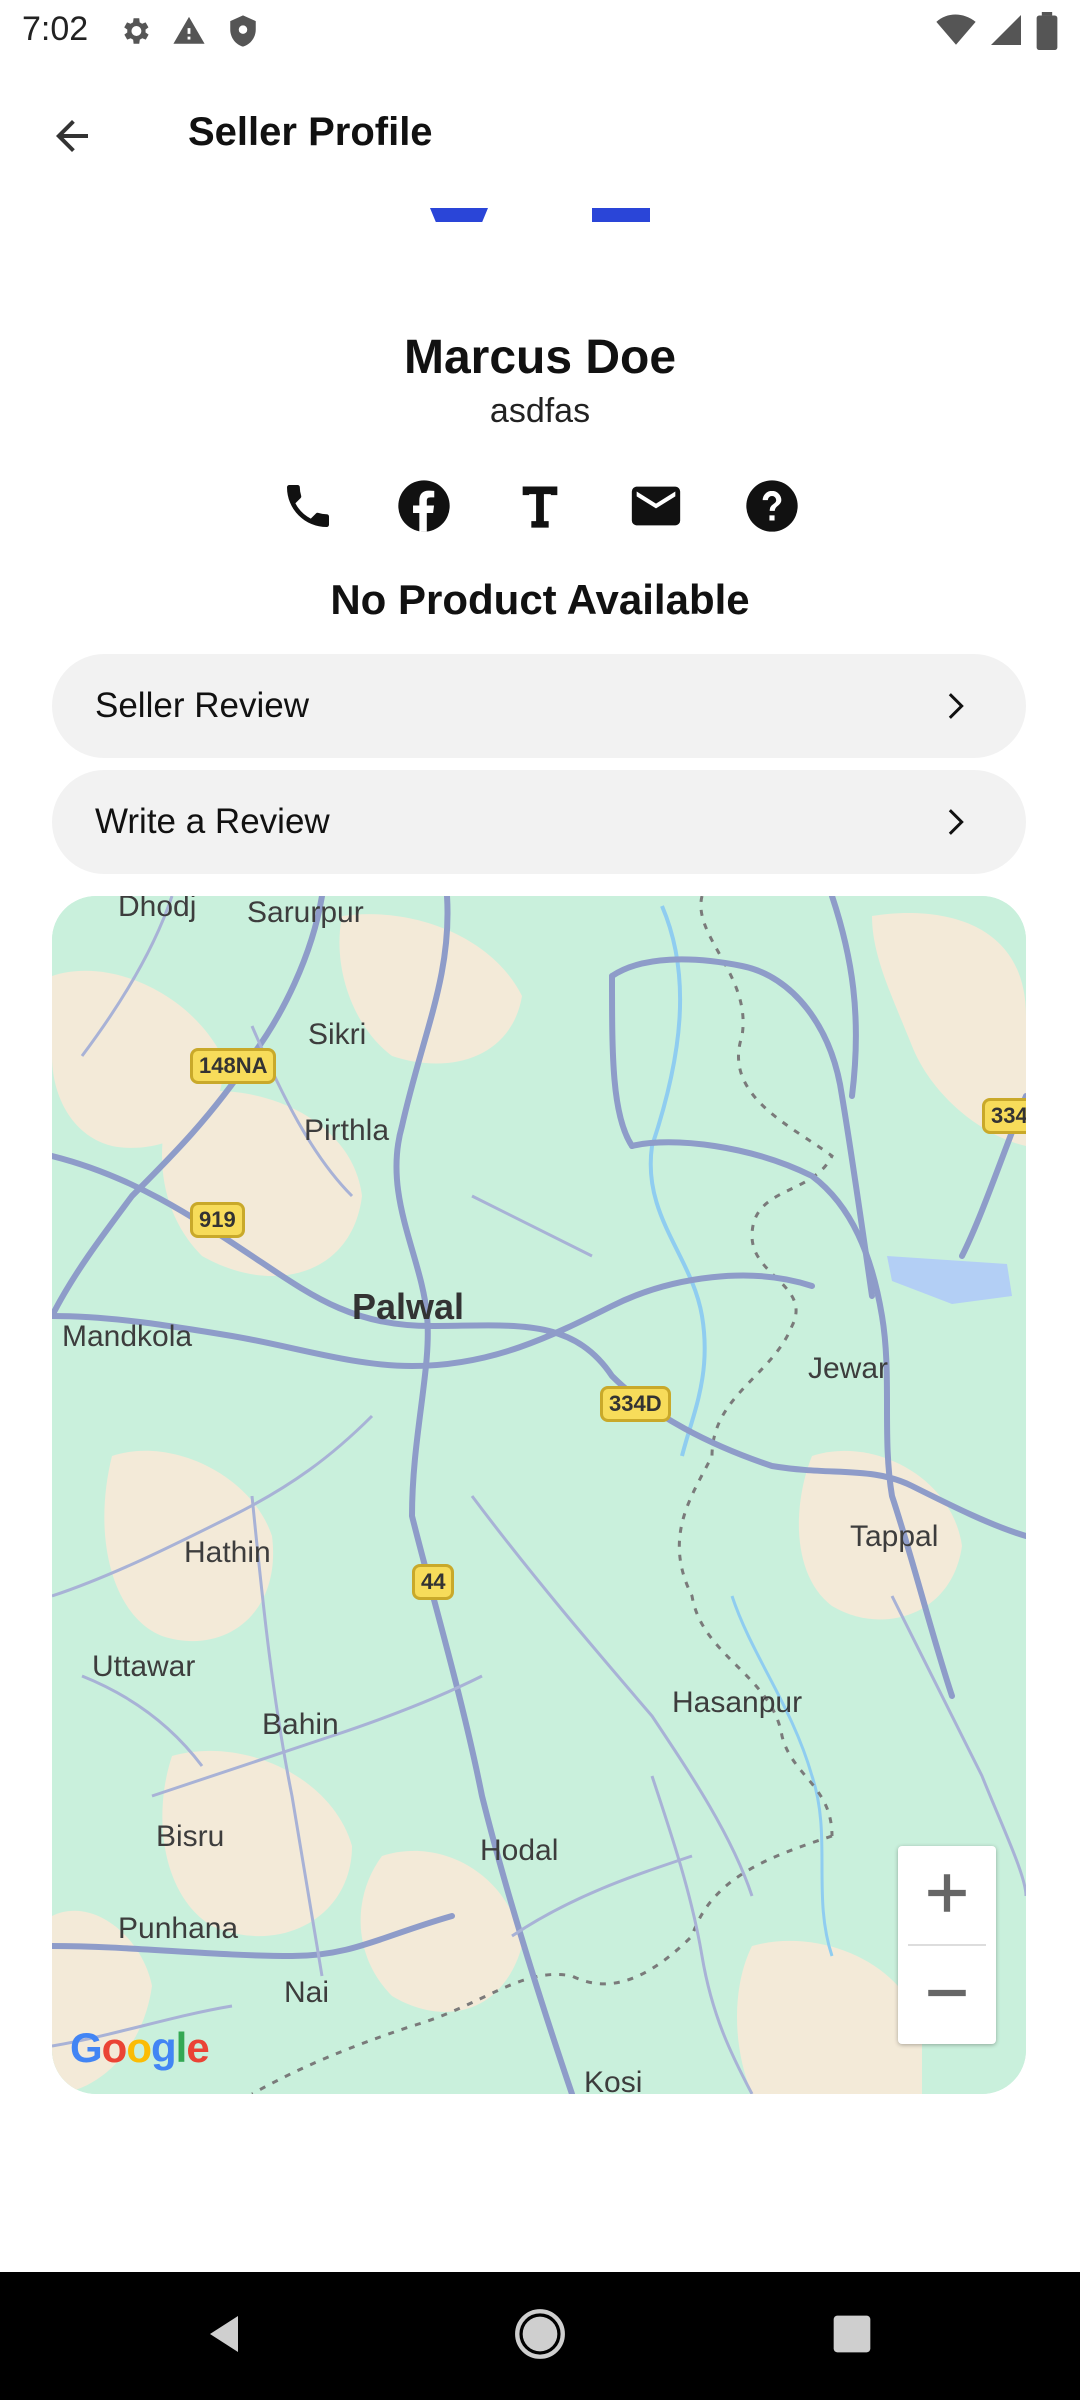 The width and height of the screenshot is (1080, 2400). I want to click on nav-home-button, so click(540, 2336).